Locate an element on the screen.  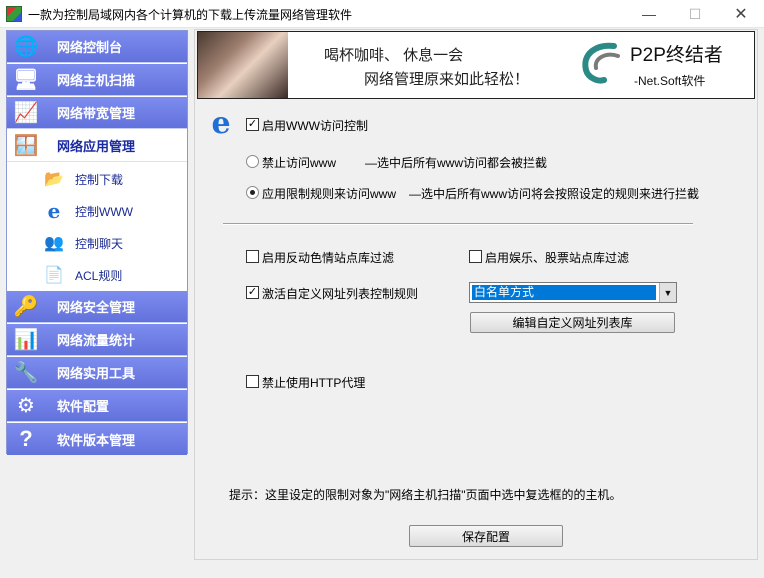
subitem-label: 控制WWW is located at coordinates (104, 211).